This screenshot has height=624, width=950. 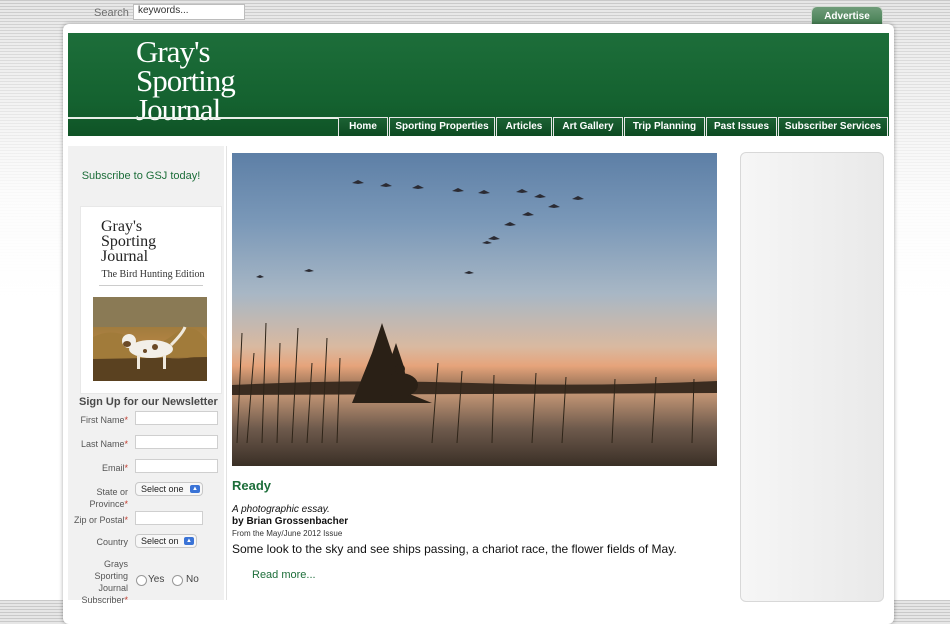 What do you see at coordinates (166, 541) in the screenshot?
I see `country-select: Select on ▲` at bounding box center [166, 541].